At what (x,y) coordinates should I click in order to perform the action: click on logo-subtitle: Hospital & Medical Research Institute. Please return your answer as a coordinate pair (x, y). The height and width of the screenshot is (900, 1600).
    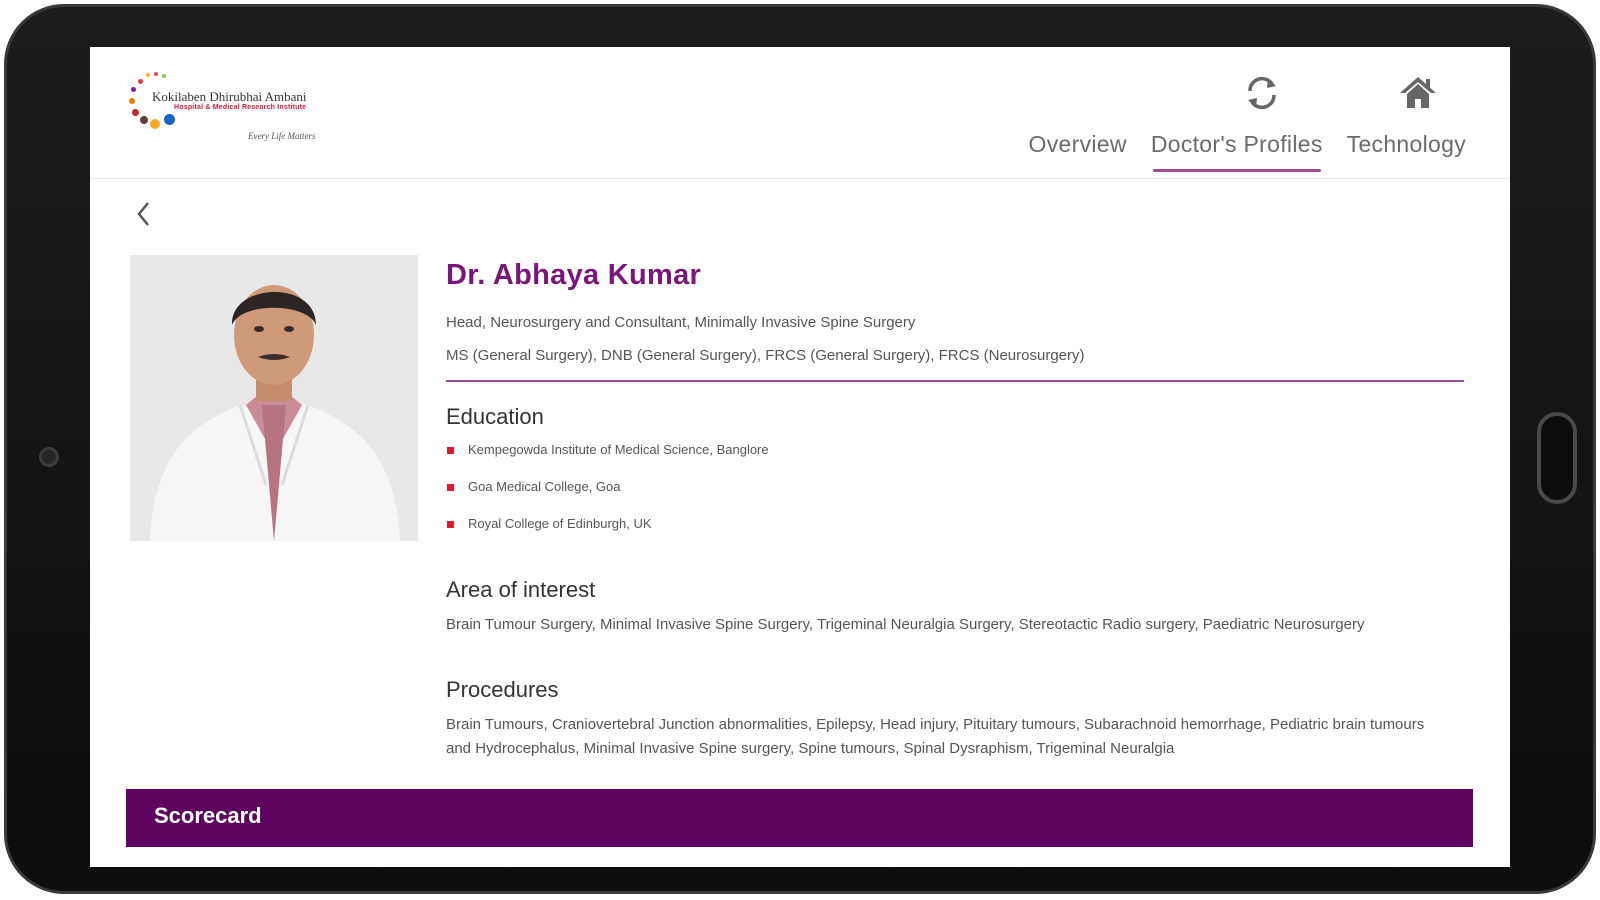
    Looking at the image, I should click on (240, 107).